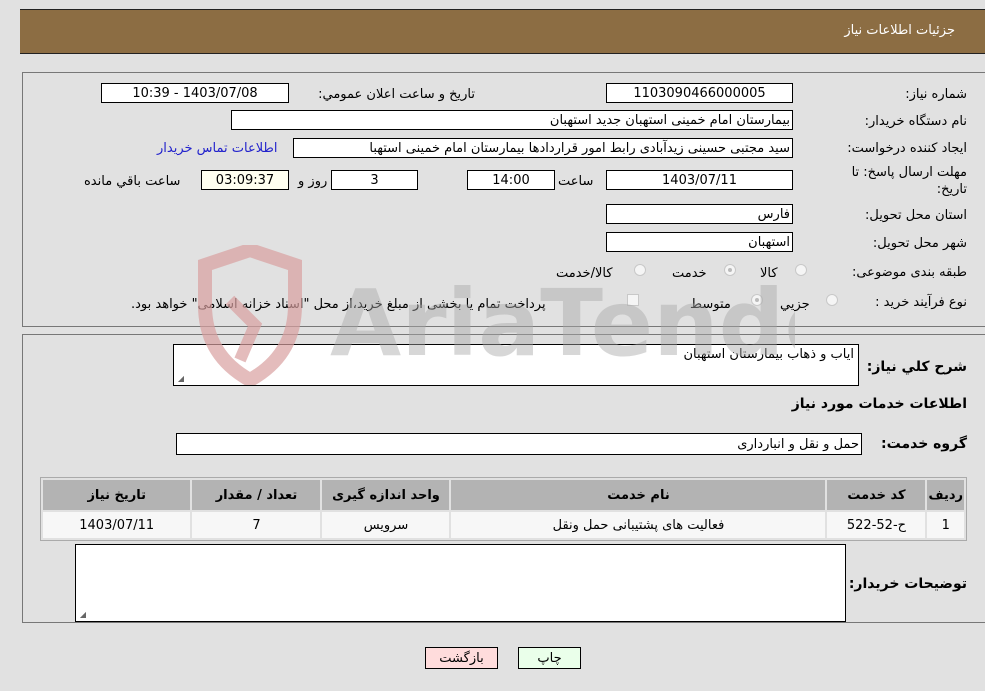  I want to click on description-text: ایاب و ذهاب بیمارستان استهبان, so click(768, 354).